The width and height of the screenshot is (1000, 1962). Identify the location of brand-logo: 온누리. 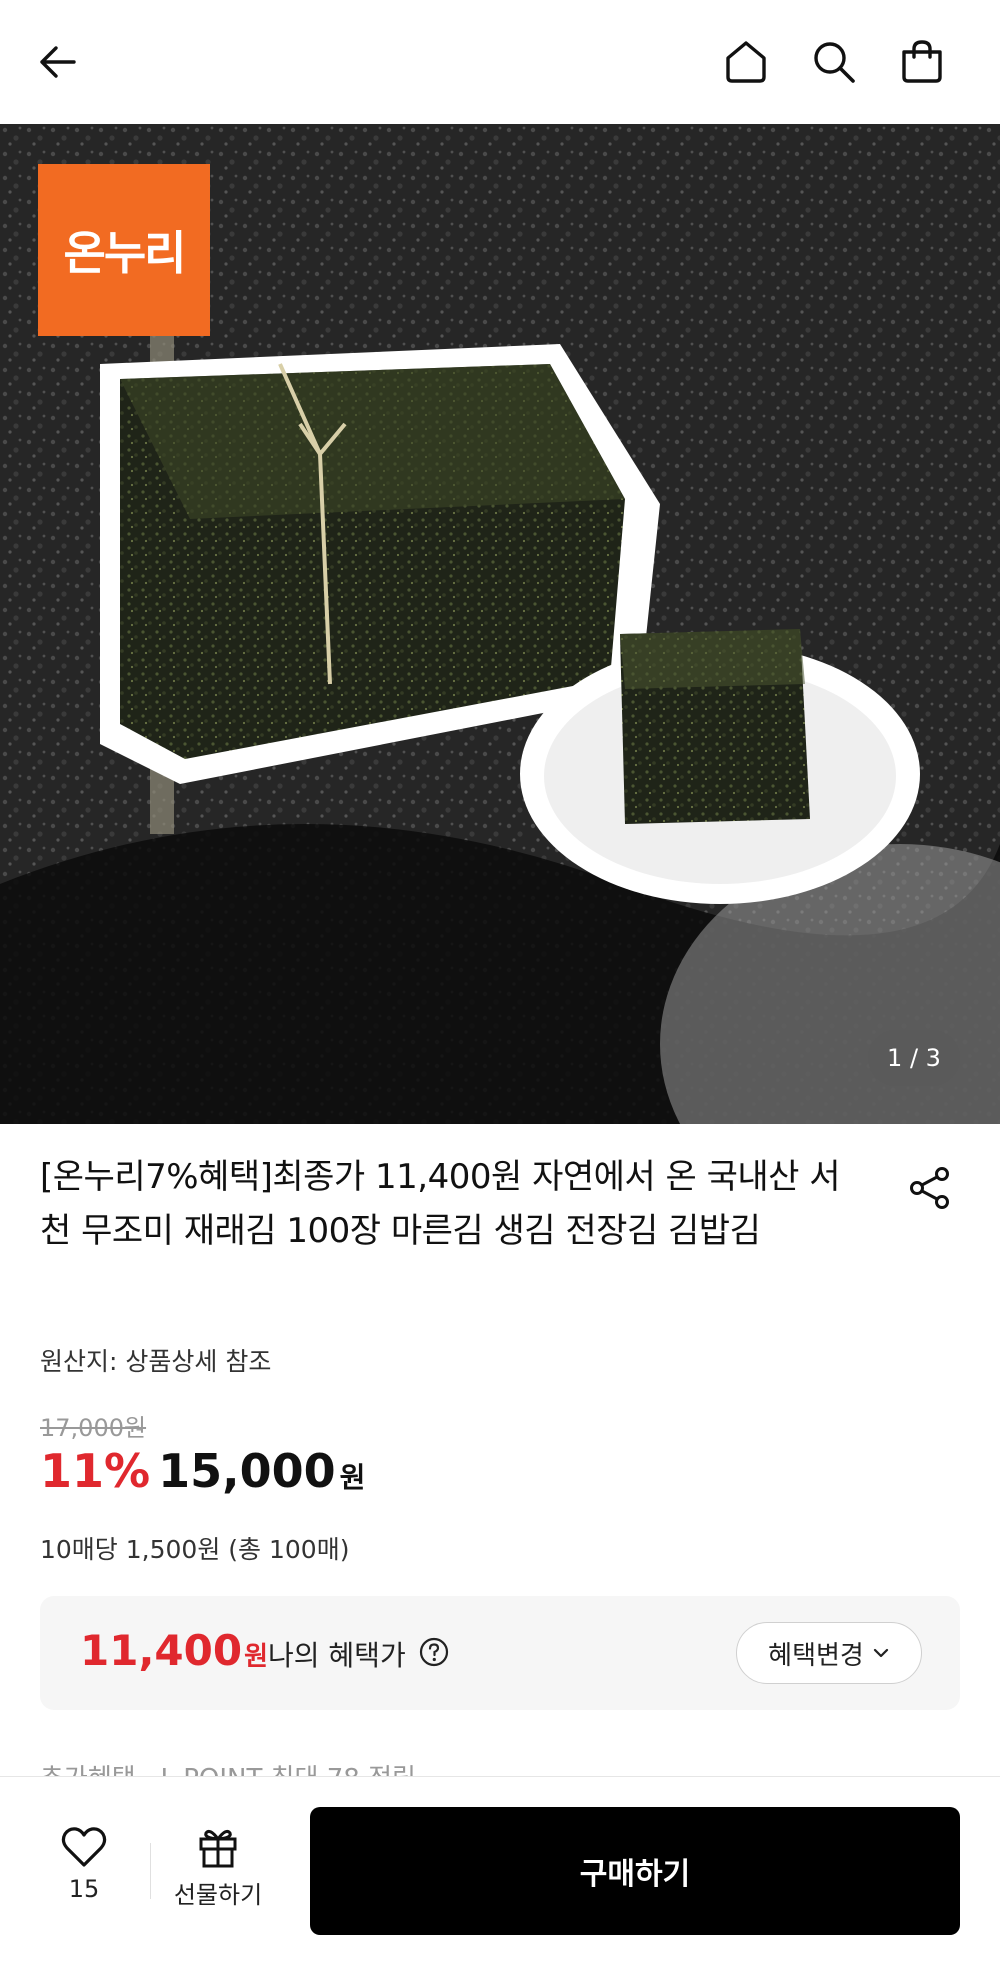
(124, 250).